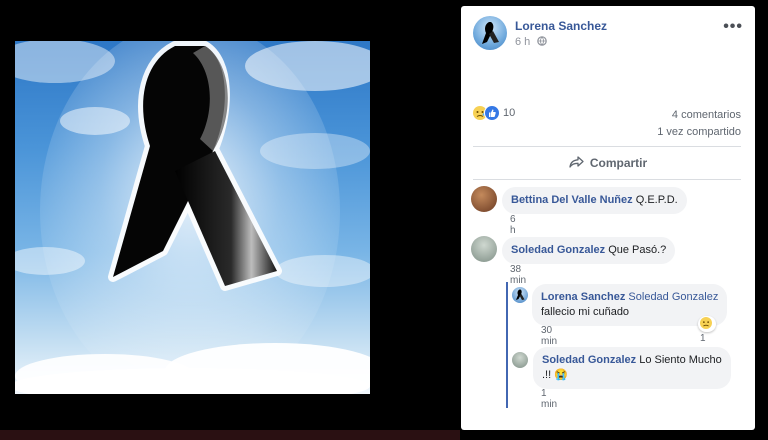  I want to click on post-meta: 6 h, so click(531, 42).